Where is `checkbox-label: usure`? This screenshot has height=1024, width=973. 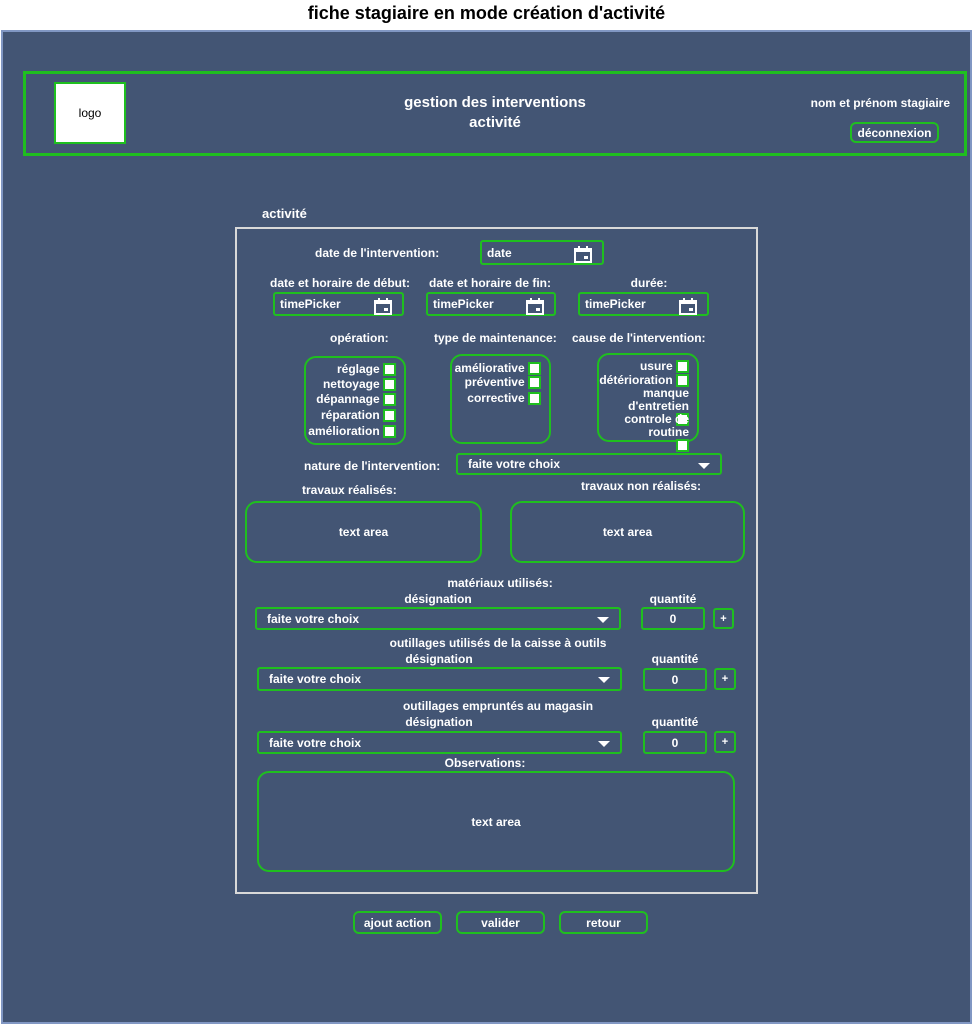 checkbox-label: usure is located at coordinates (656, 366).